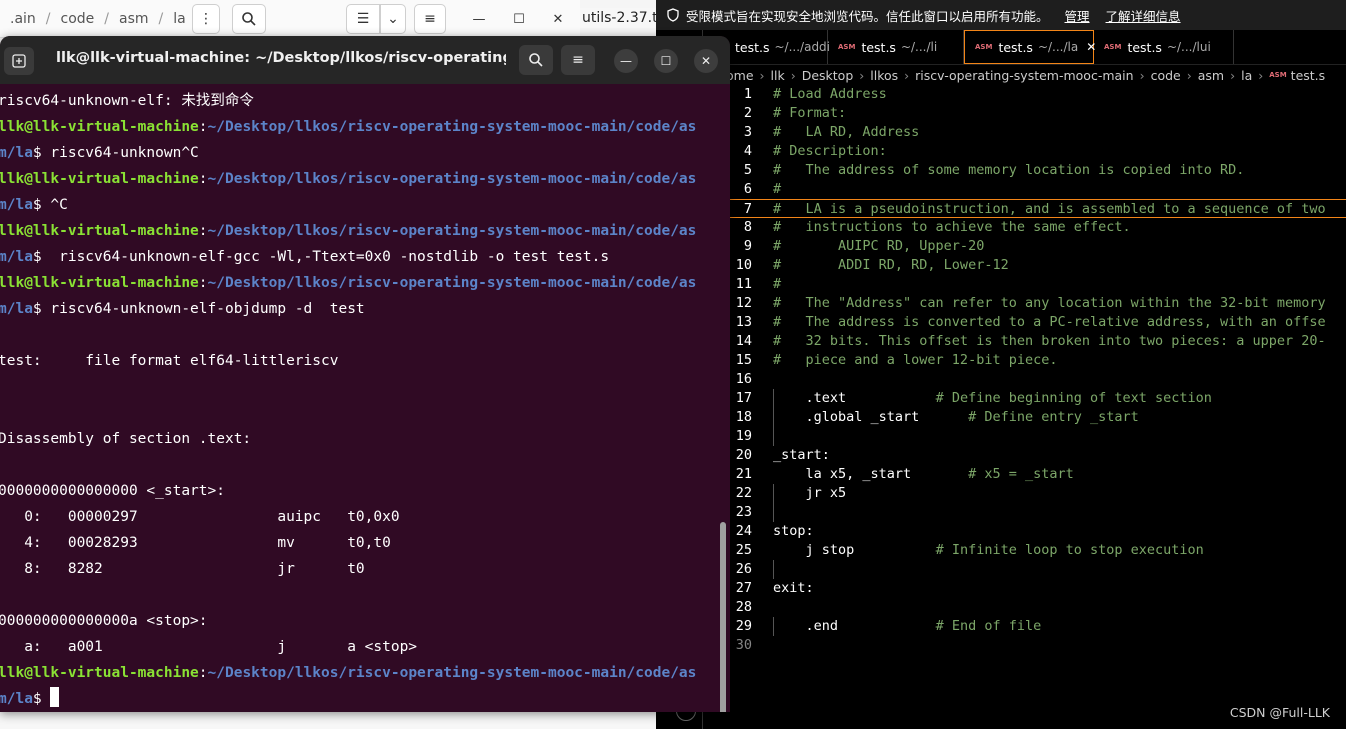  Describe the element at coordinates (1308, 75) in the screenshot. I see `breadcrumb-item: test.s` at that location.